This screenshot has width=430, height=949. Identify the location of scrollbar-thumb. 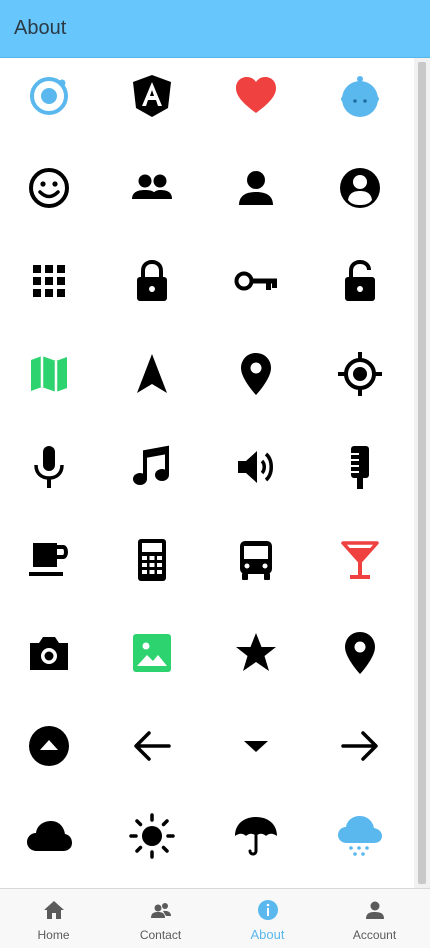
(422, 473).